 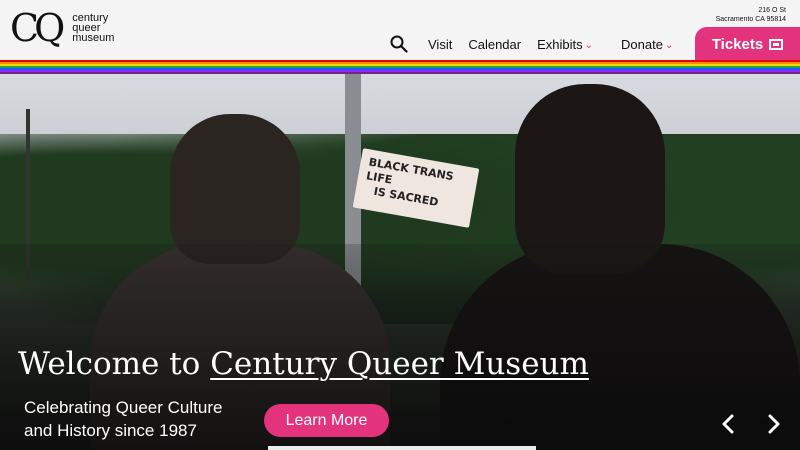 I want to click on rainbow-stripe, so click(x=400, y=67).